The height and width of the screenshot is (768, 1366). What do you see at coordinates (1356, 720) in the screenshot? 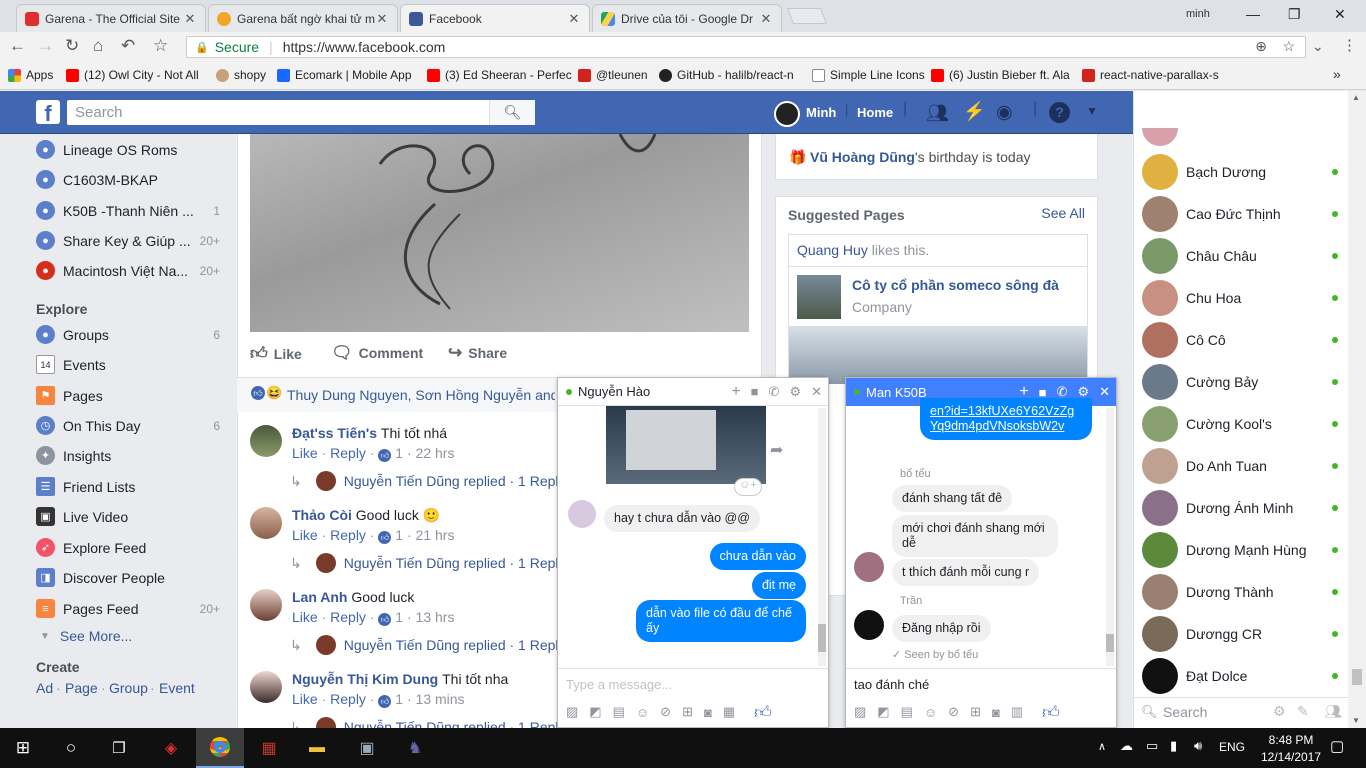
I see `scroll-down-icon: ▼` at bounding box center [1356, 720].